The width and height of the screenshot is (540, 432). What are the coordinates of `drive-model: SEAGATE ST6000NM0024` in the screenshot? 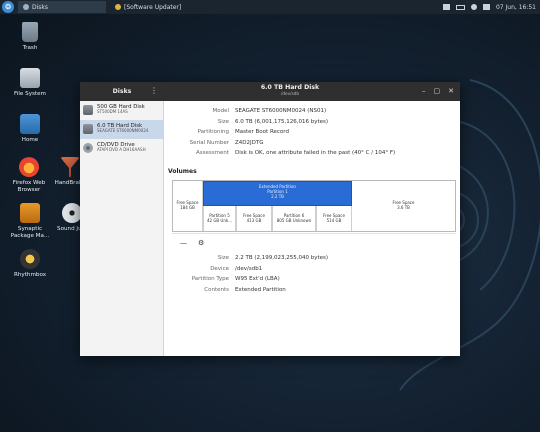 It's located at (123, 131).